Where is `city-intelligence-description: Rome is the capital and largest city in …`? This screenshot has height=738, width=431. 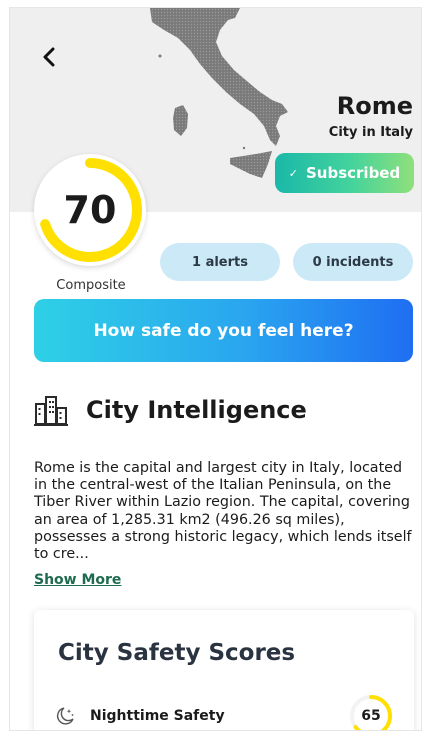 city-intelligence-description: Rome is the capital and largest city in … is located at coordinates (223, 511).